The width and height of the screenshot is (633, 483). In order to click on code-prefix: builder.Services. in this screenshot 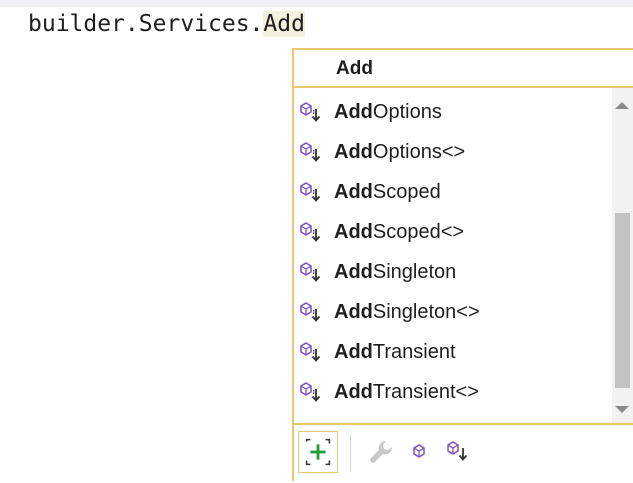, I will do `click(146, 24)`.